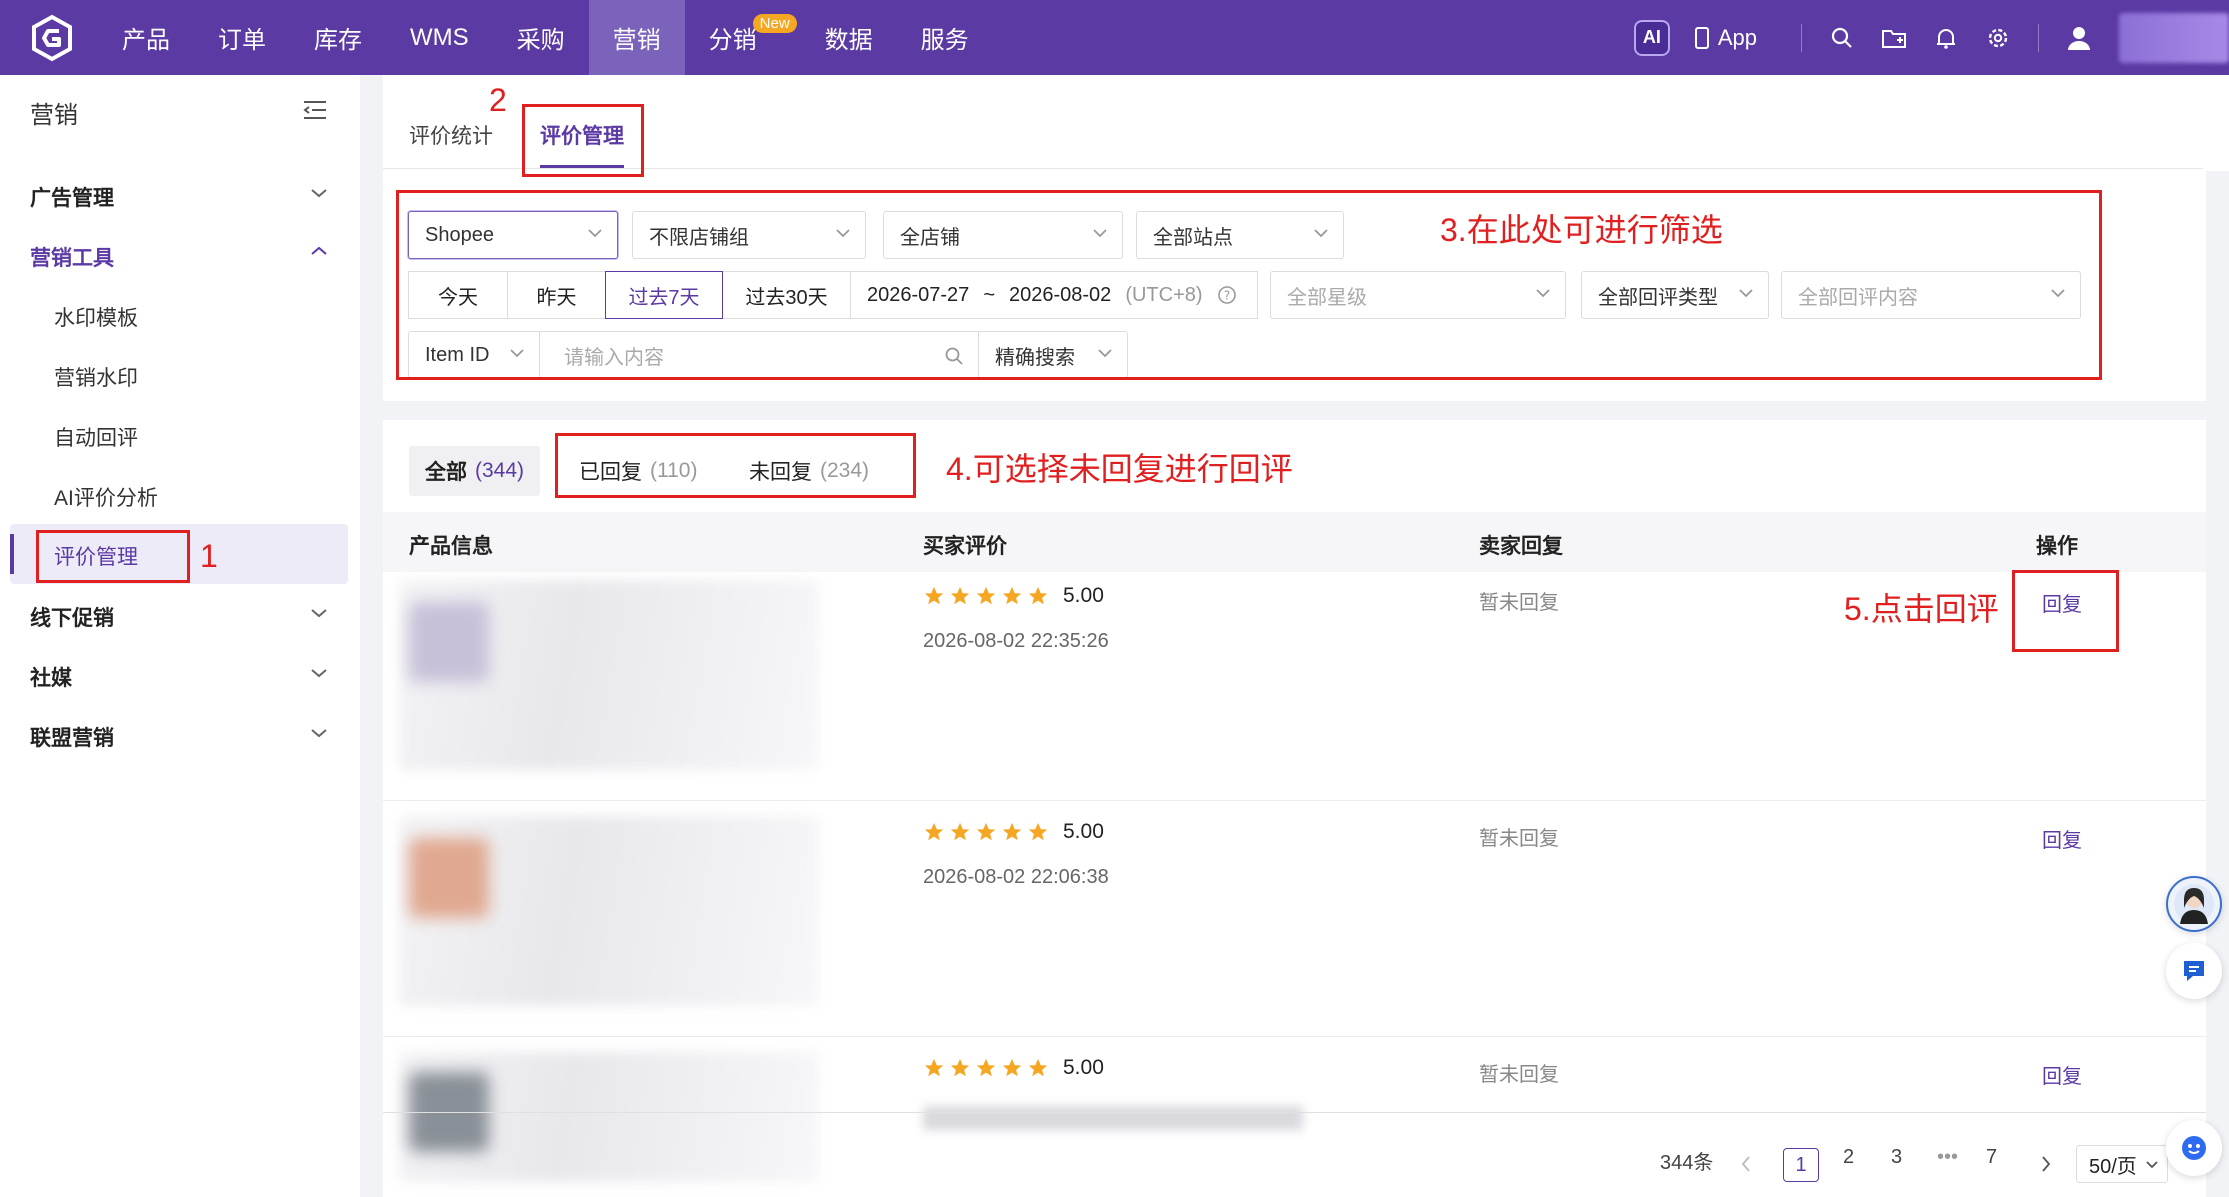  I want to click on page-size-select: 50/页, so click(2122, 1164).